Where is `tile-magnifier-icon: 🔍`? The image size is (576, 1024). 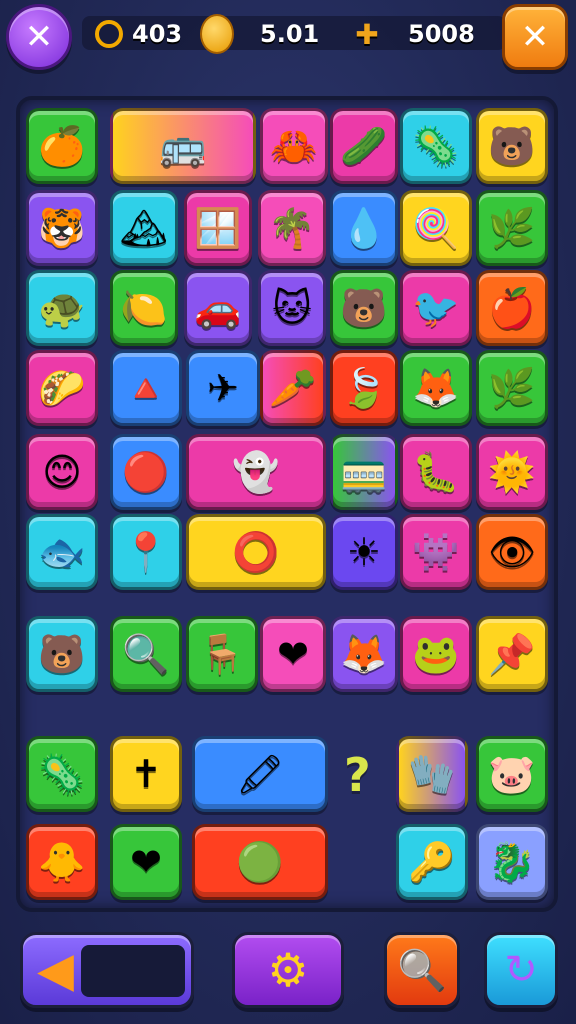 tile-magnifier-icon: 🔍 is located at coordinates (146, 654).